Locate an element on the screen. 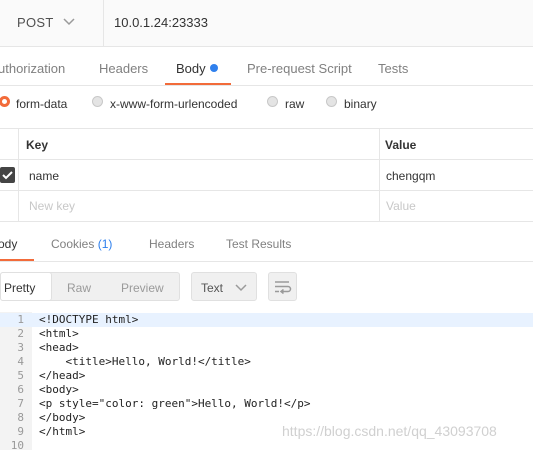 This screenshot has width=533, height=453. method-label: POST is located at coordinates (35, 22).